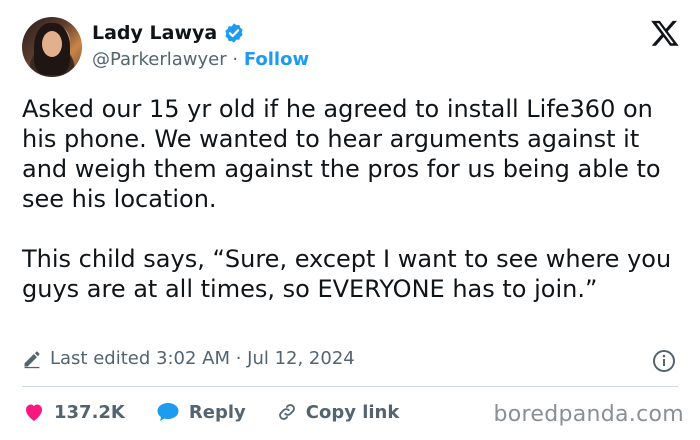  Describe the element at coordinates (159, 59) in the screenshot. I see `author-handle: @Parkerlawyer` at that location.